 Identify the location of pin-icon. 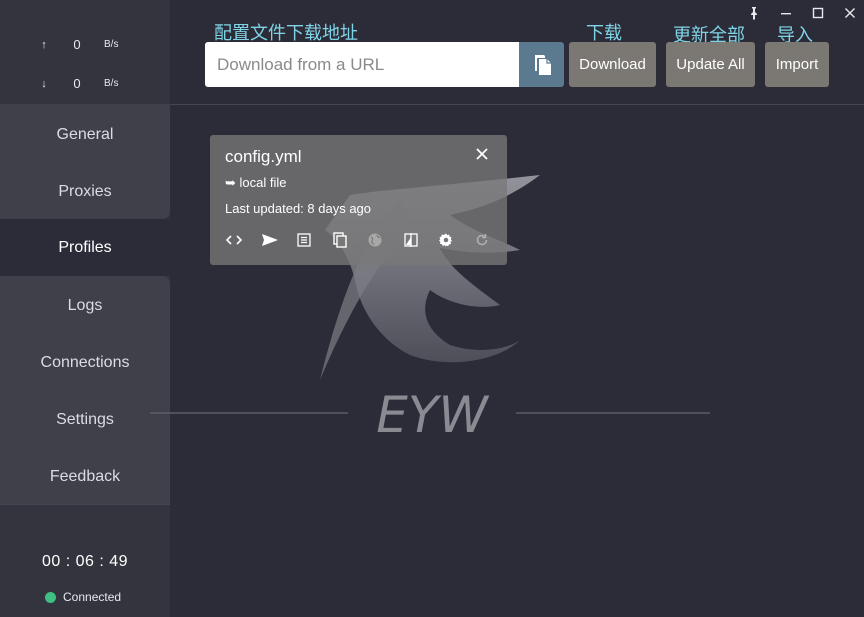
(754, 13).